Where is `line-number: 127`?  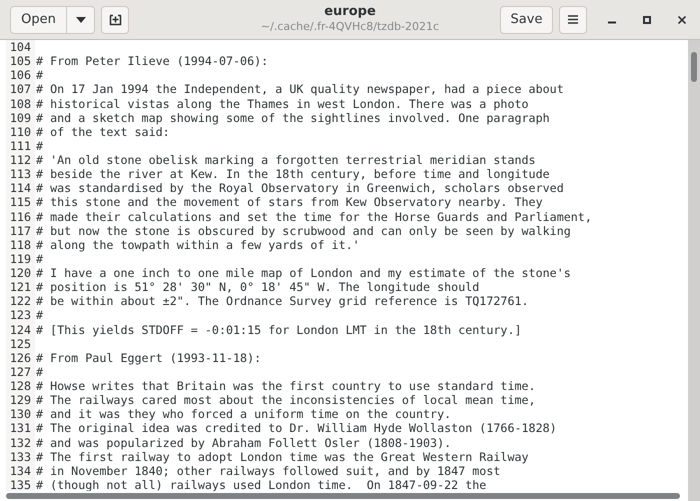
line-number: 127 is located at coordinates (20, 371).